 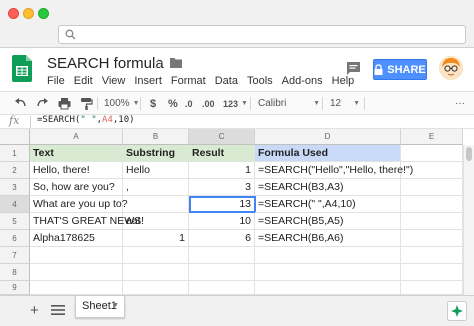 What do you see at coordinates (156, 204) in the screenshot?
I see `cell-b4` at bounding box center [156, 204].